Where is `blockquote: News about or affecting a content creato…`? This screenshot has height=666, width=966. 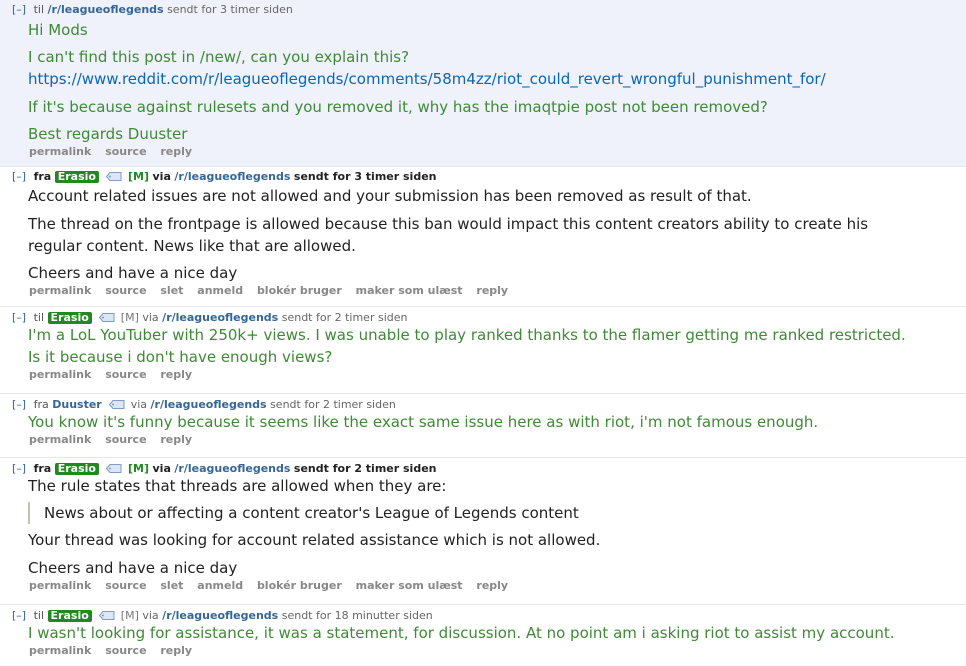 blockquote: News about or affecting a content creato… is located at coordinates (497, 513).